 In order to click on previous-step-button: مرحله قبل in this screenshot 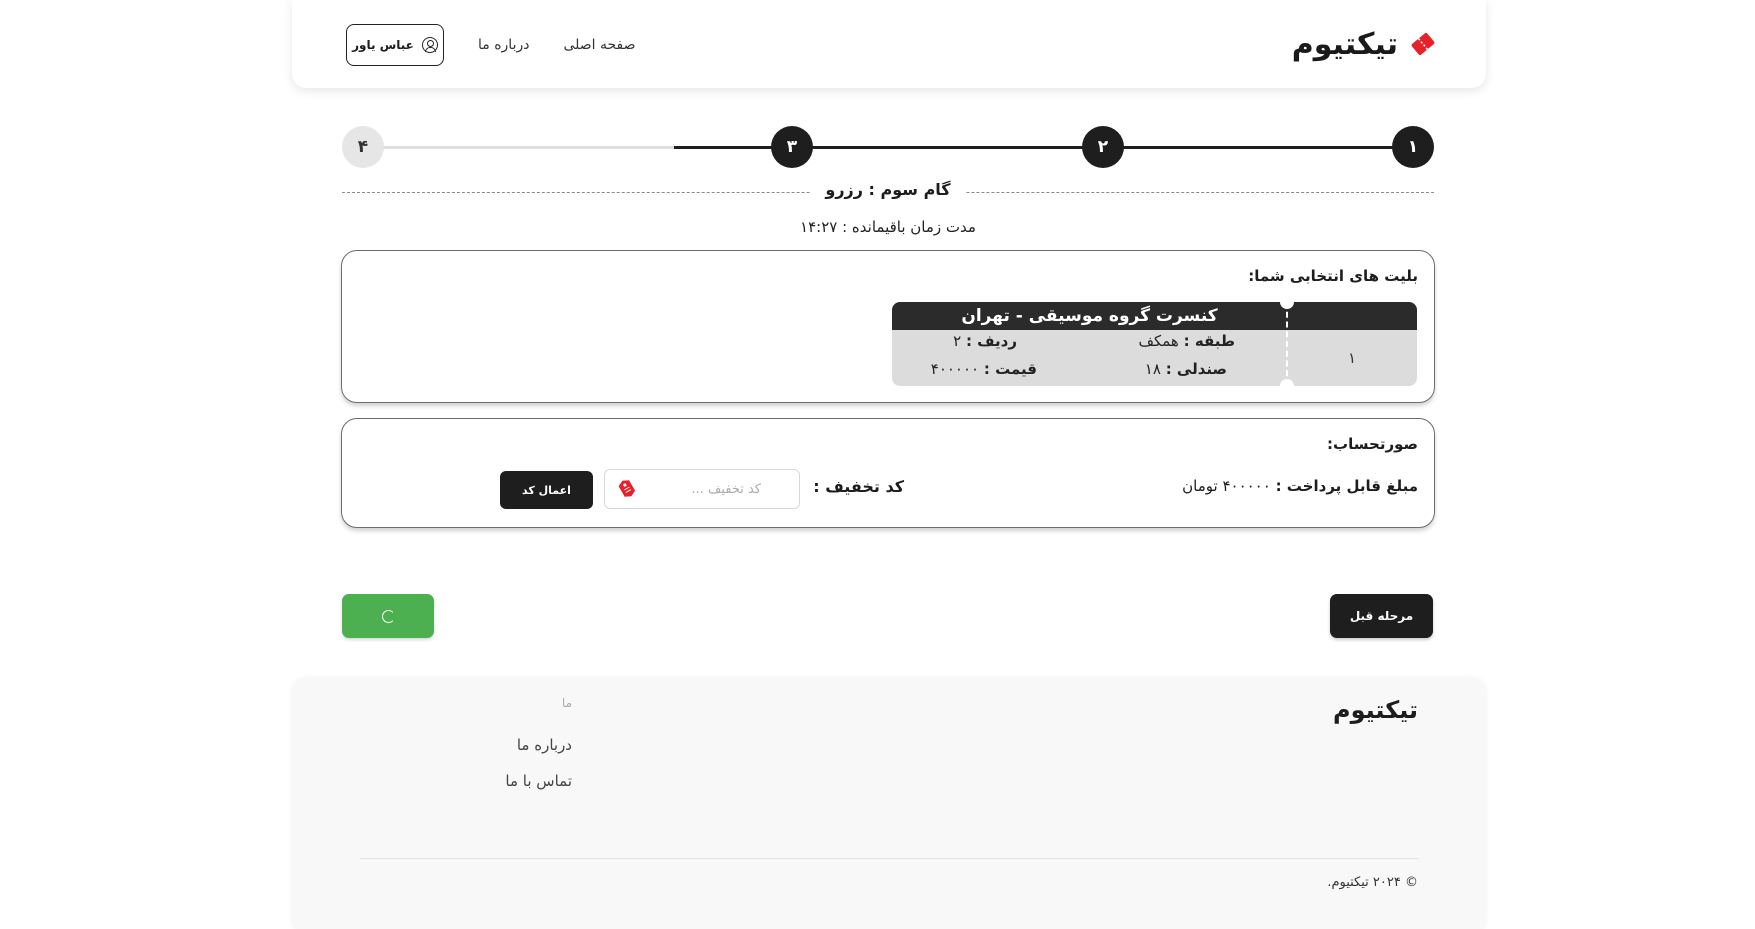, I will do `click(1381, 616)`.